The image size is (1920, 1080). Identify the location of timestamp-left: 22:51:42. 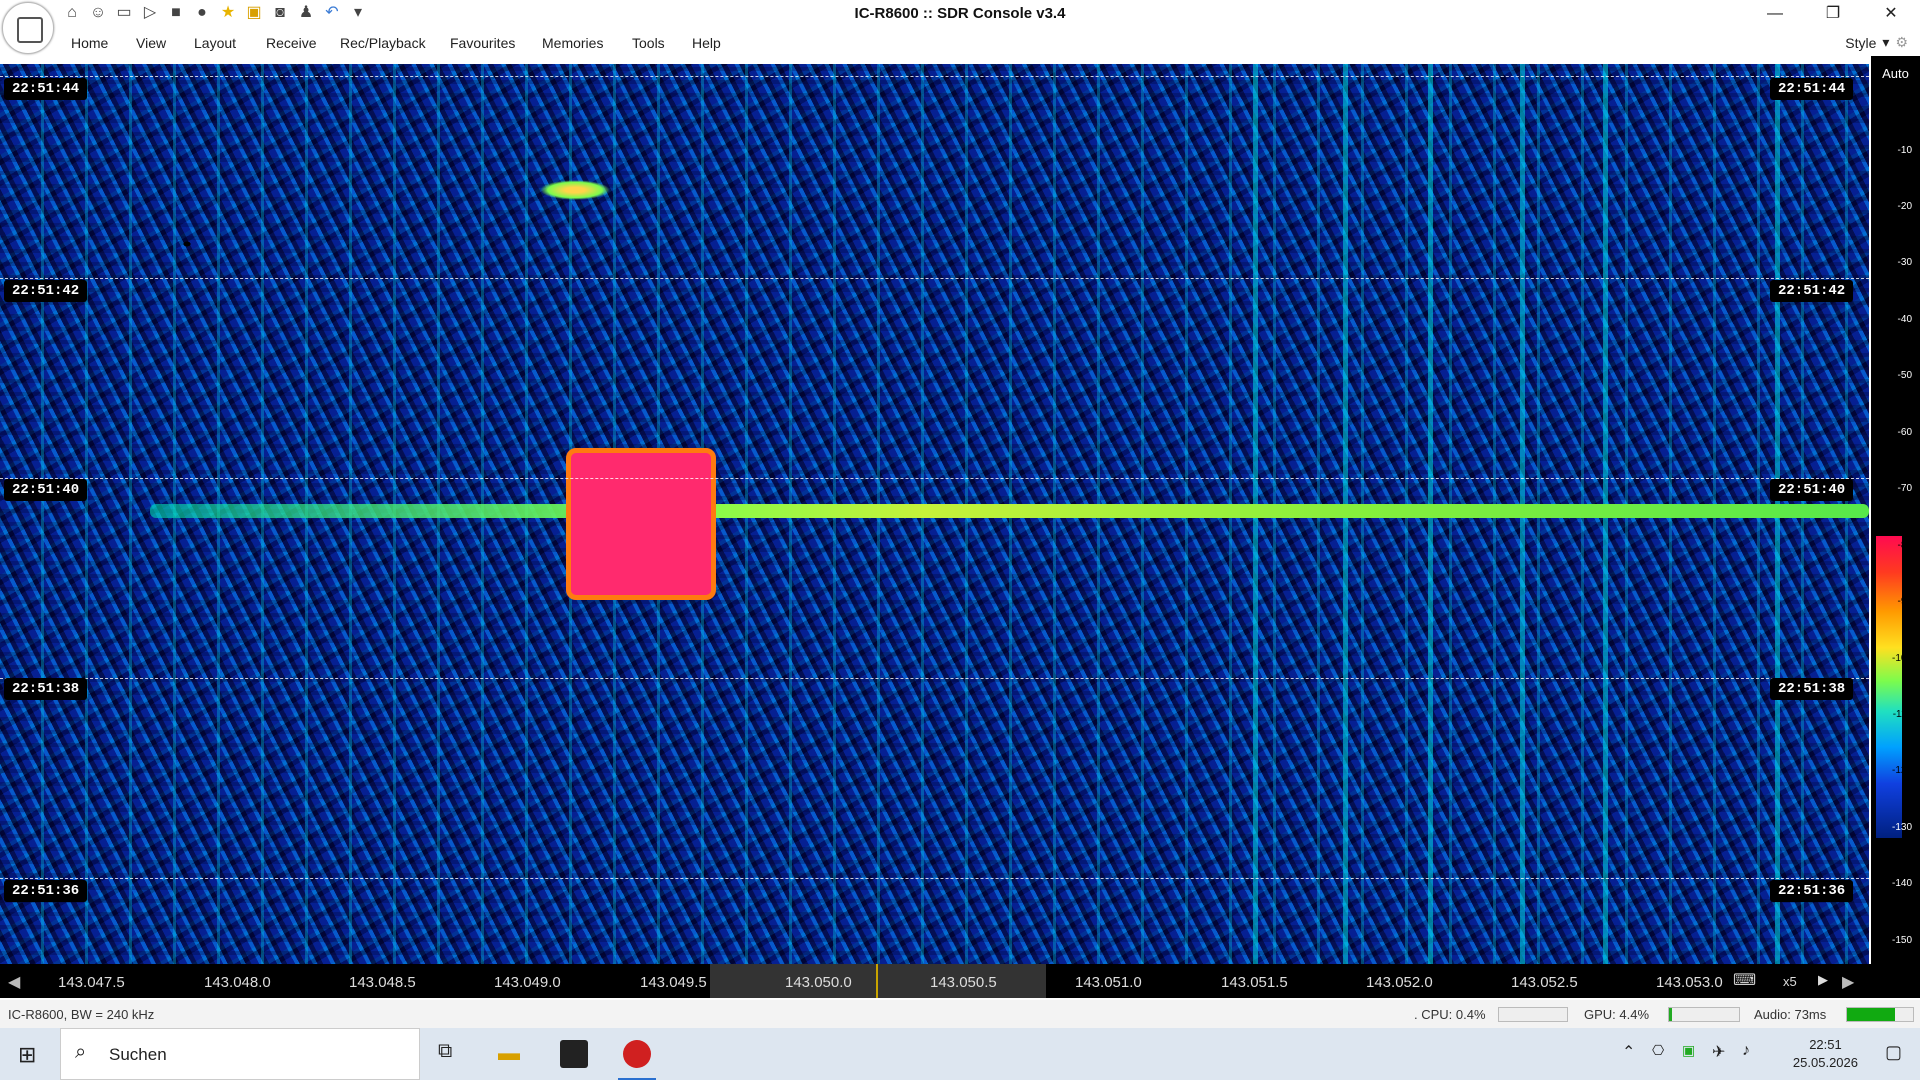
(46, 291).